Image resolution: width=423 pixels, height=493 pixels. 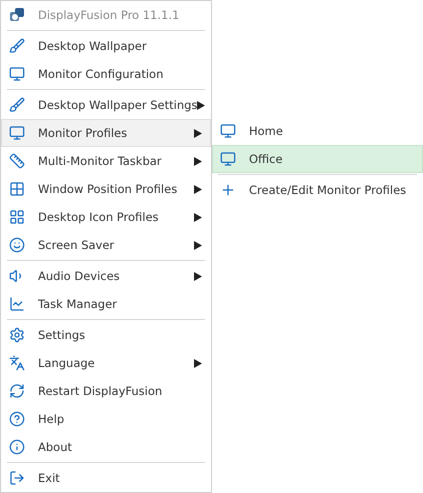 What do you see at coordinates (106, 447) in the screenshot?
I see `menu-item: About` at bounding box center [106, 447].